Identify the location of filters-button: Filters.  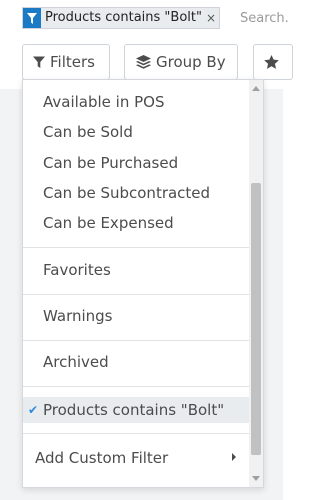
(66, 62).